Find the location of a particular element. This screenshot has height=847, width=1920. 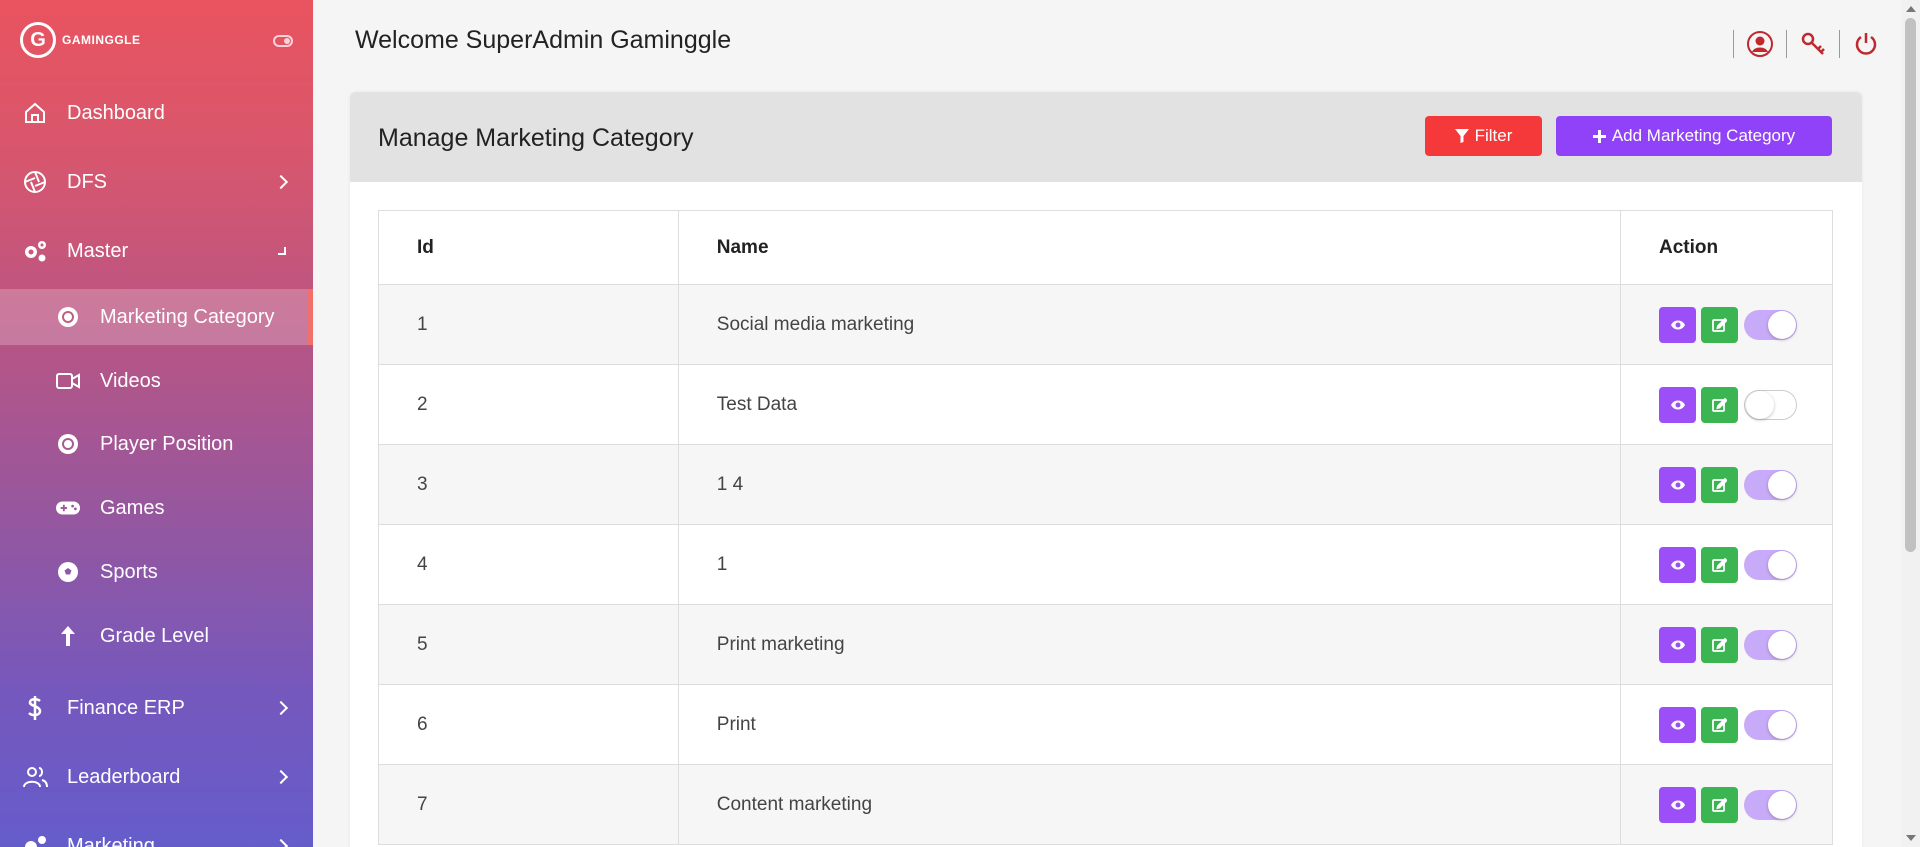

sidebar-subitem-grade-level: Grade Level is located at coordinates (156, 636).